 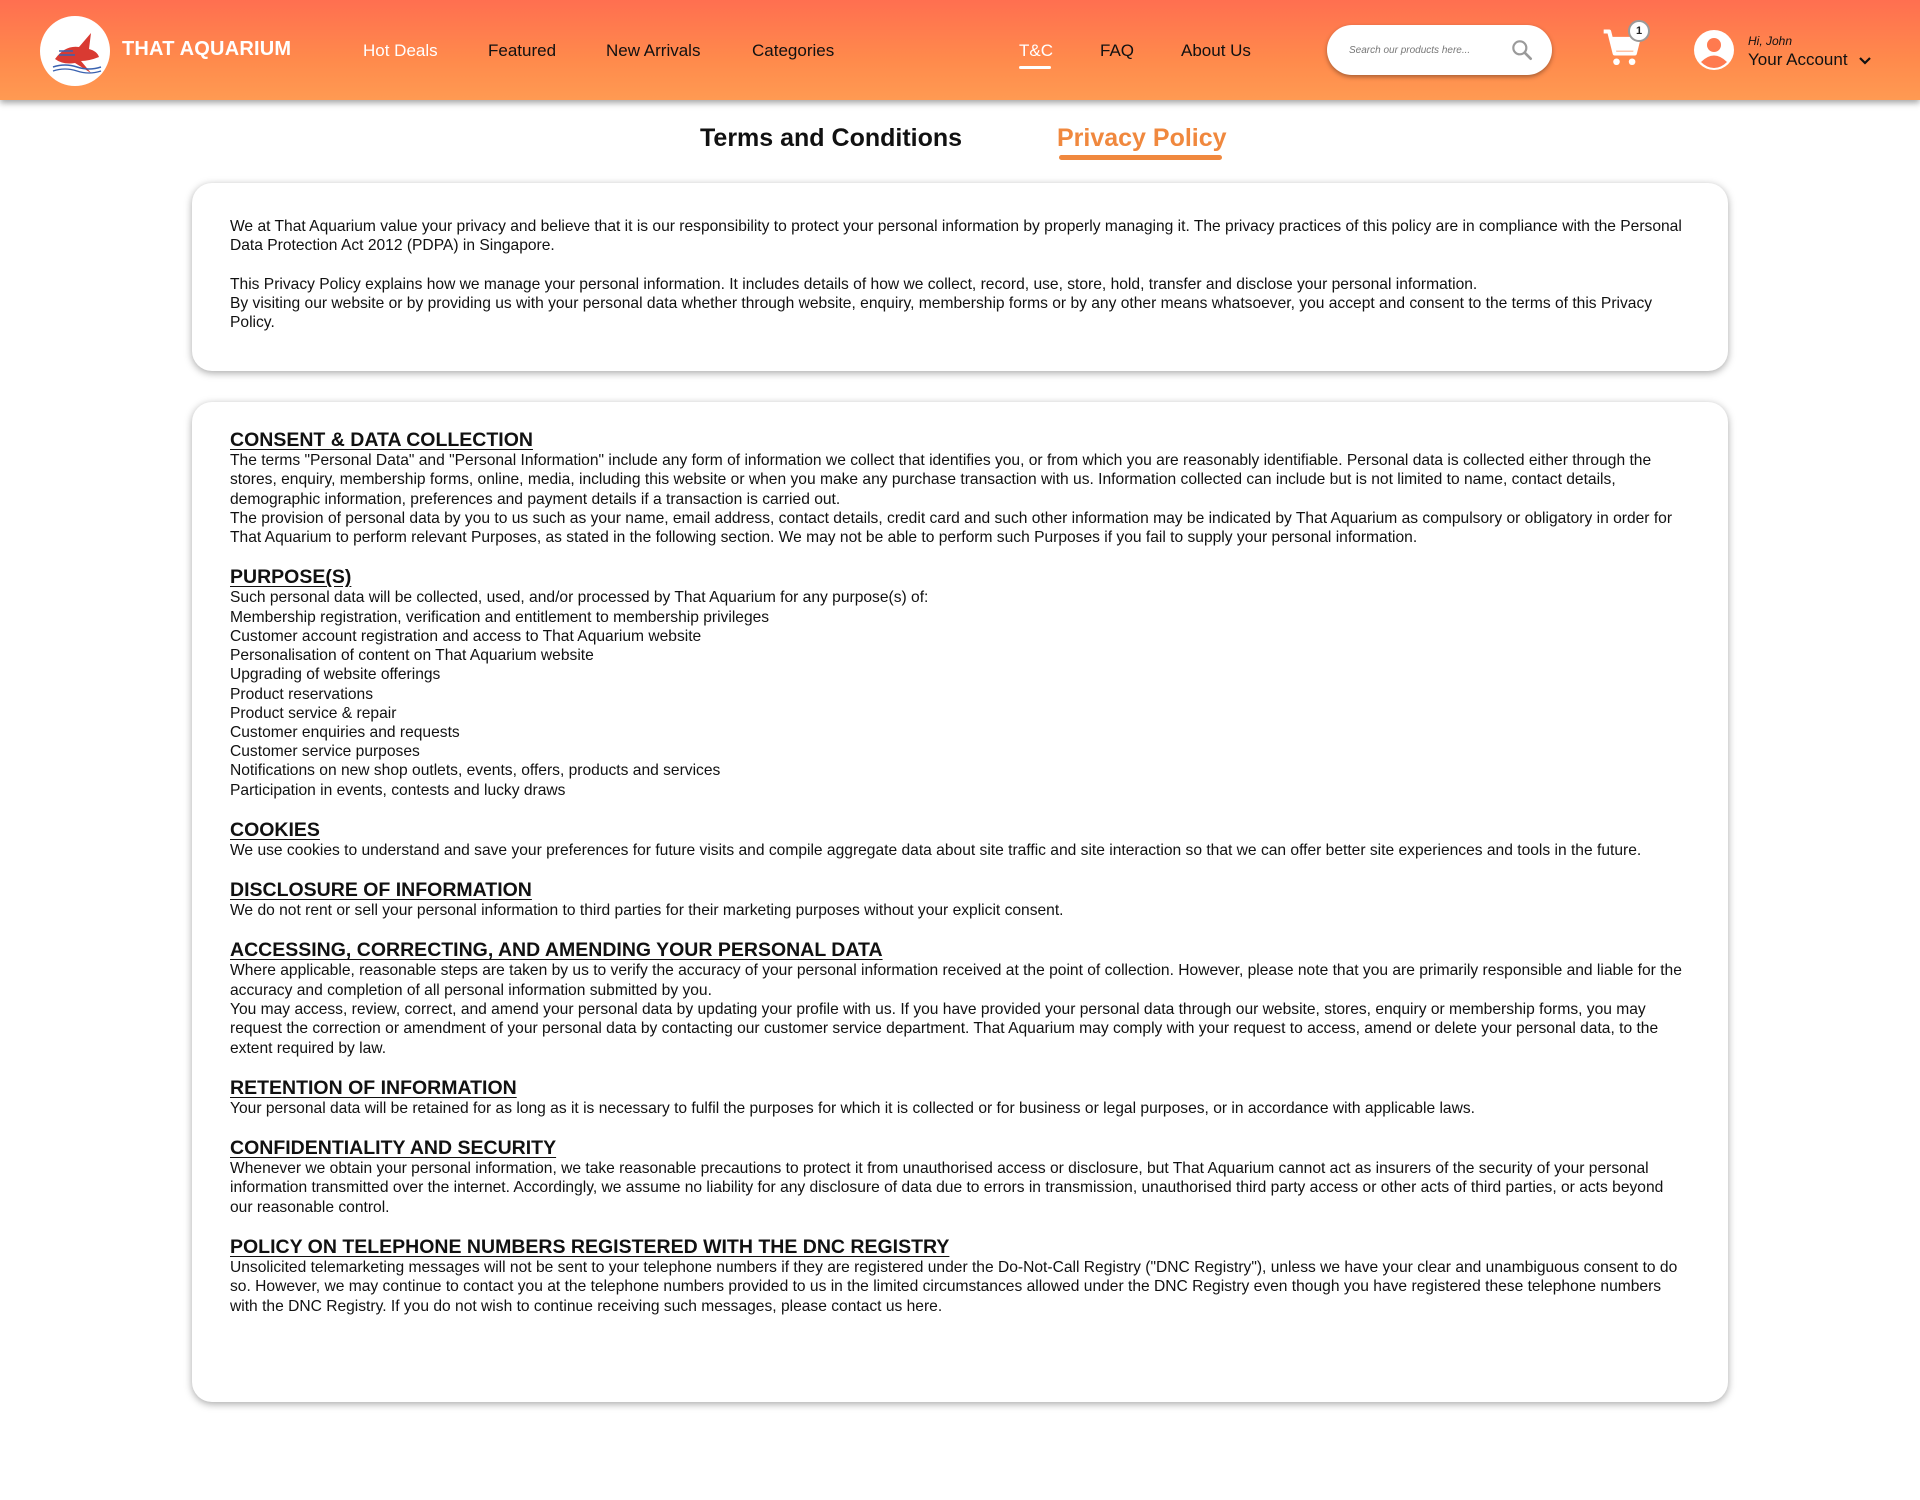 What do you see at coordinates (1798, 60) in the screenshot?
I see `account-menu: Your Account` at bounding box center [1798, 60].